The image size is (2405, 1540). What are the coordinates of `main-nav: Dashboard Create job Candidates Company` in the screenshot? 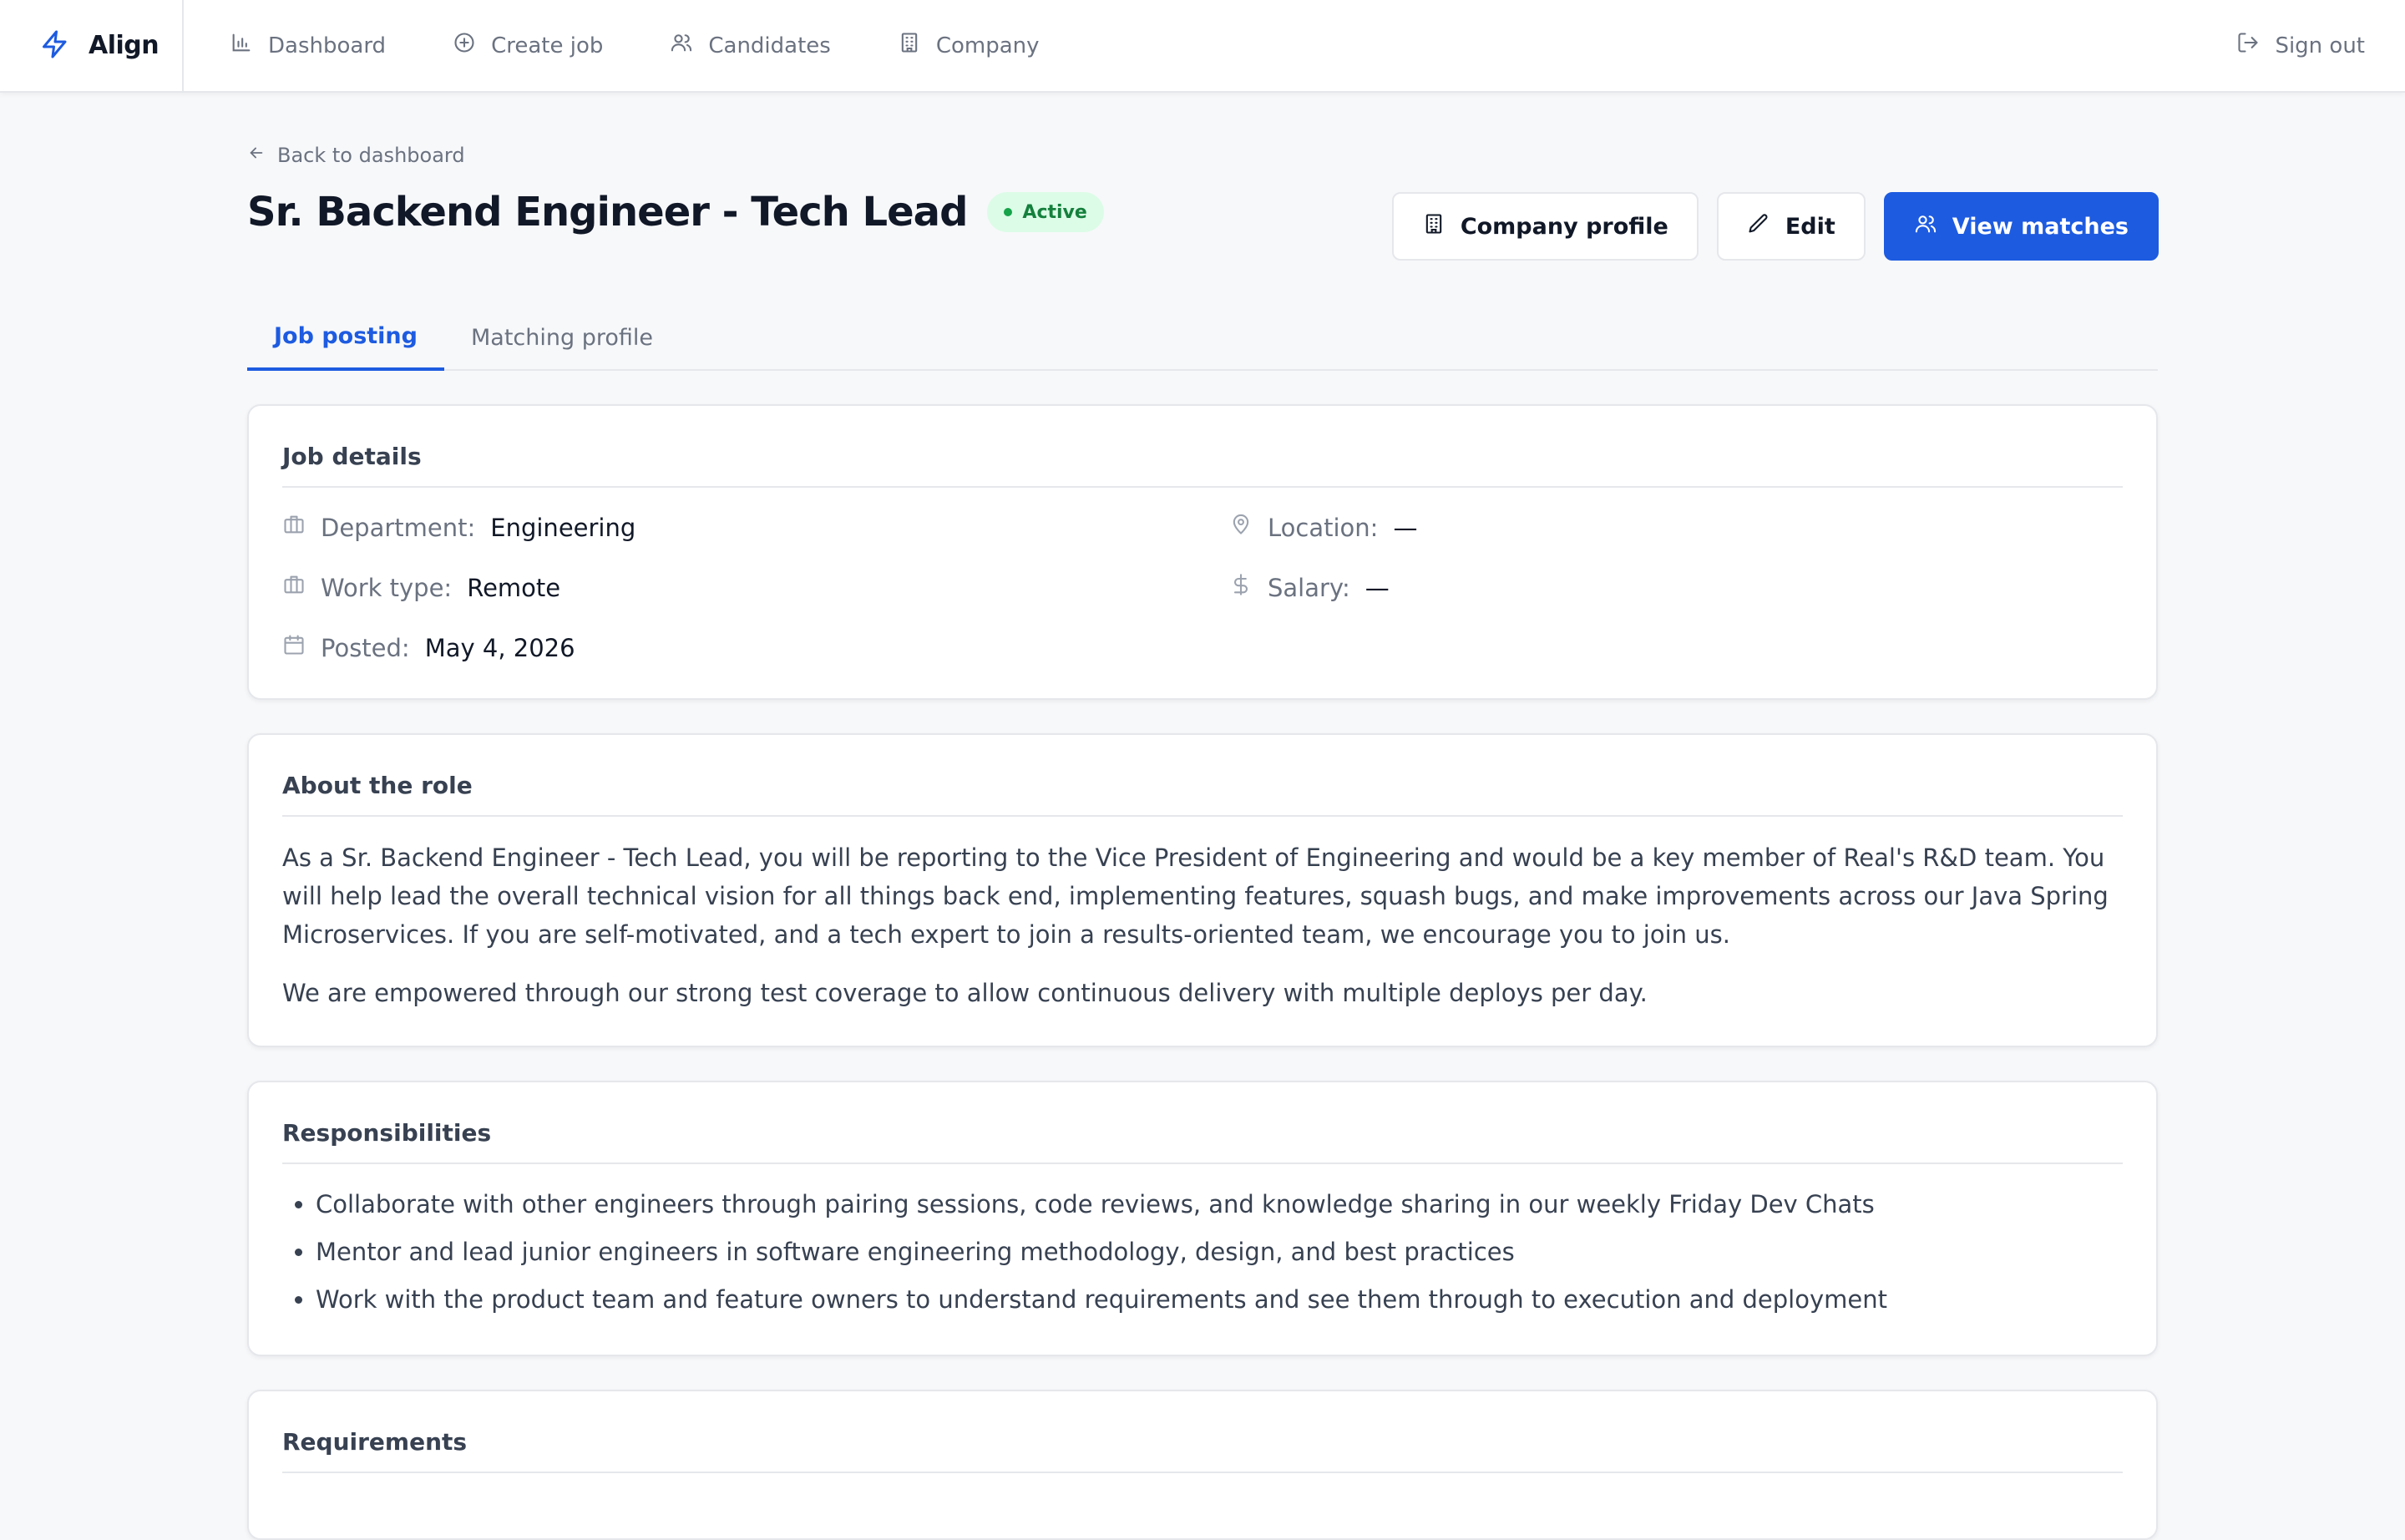 It's located at (635, 46).